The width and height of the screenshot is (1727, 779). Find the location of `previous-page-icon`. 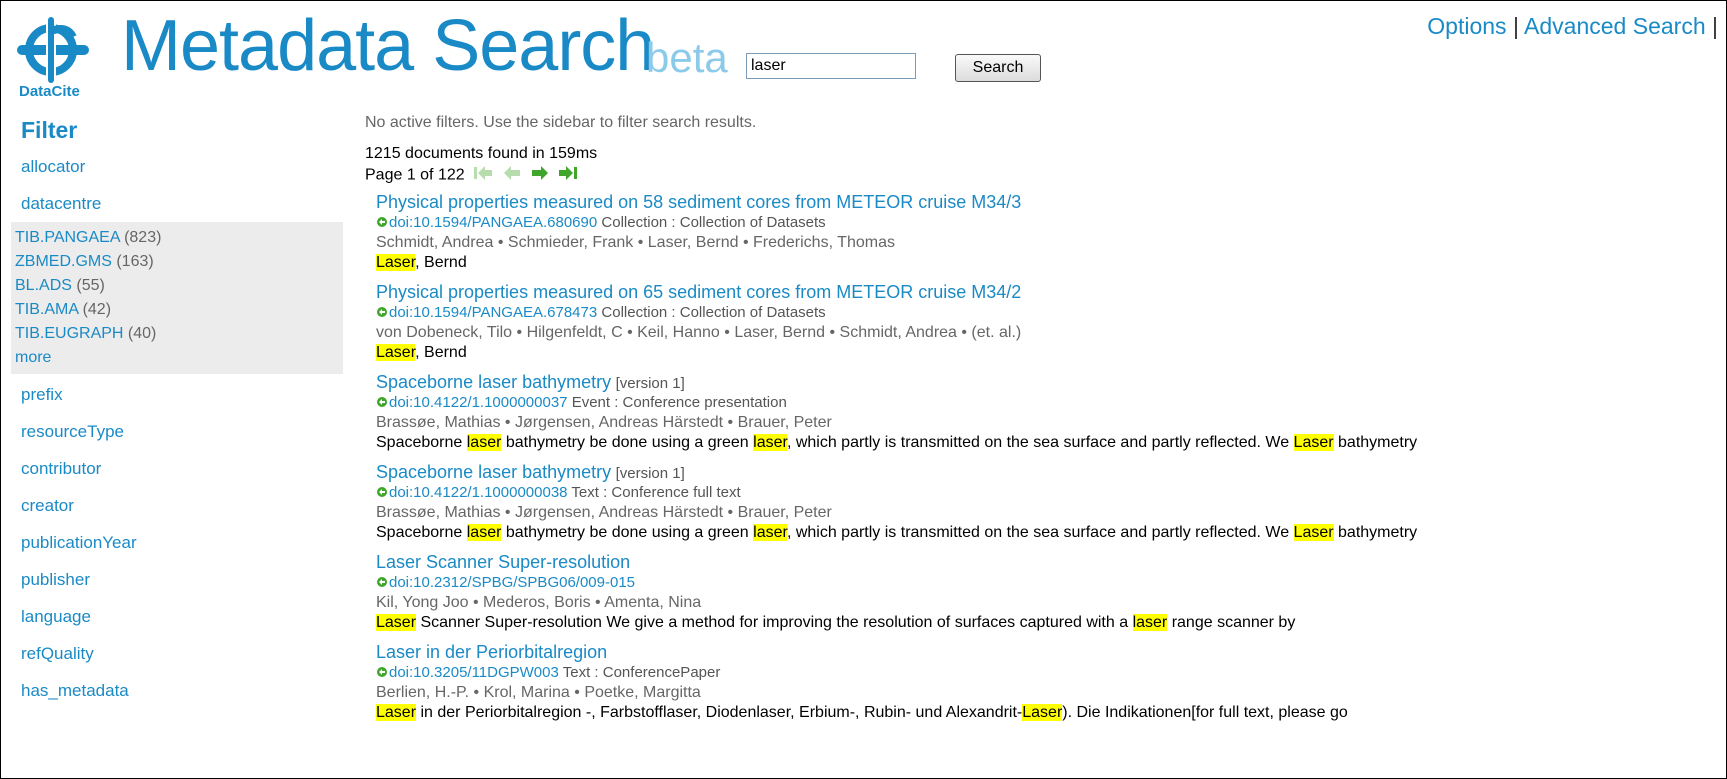

previous-page-icon is located at coordinates (512, 175).